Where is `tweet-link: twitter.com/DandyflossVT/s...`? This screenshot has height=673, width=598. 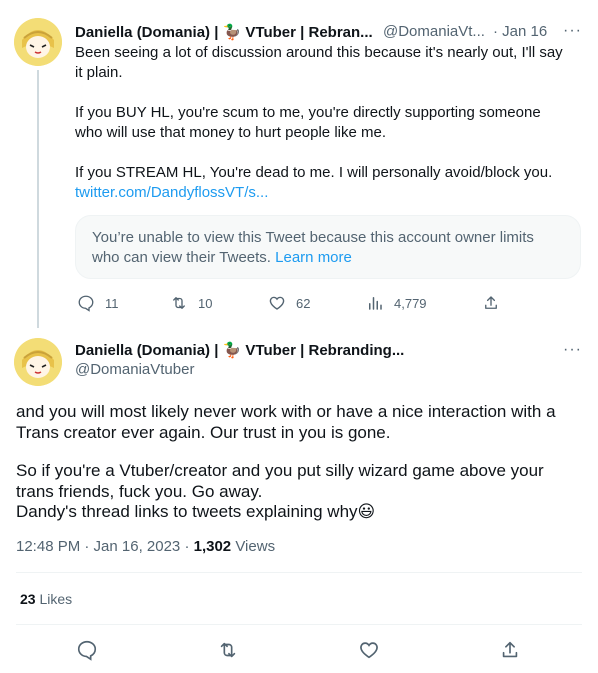 tweet-link: twitter.com/DandyflossVT/s... is located at coordinates (171, 193).